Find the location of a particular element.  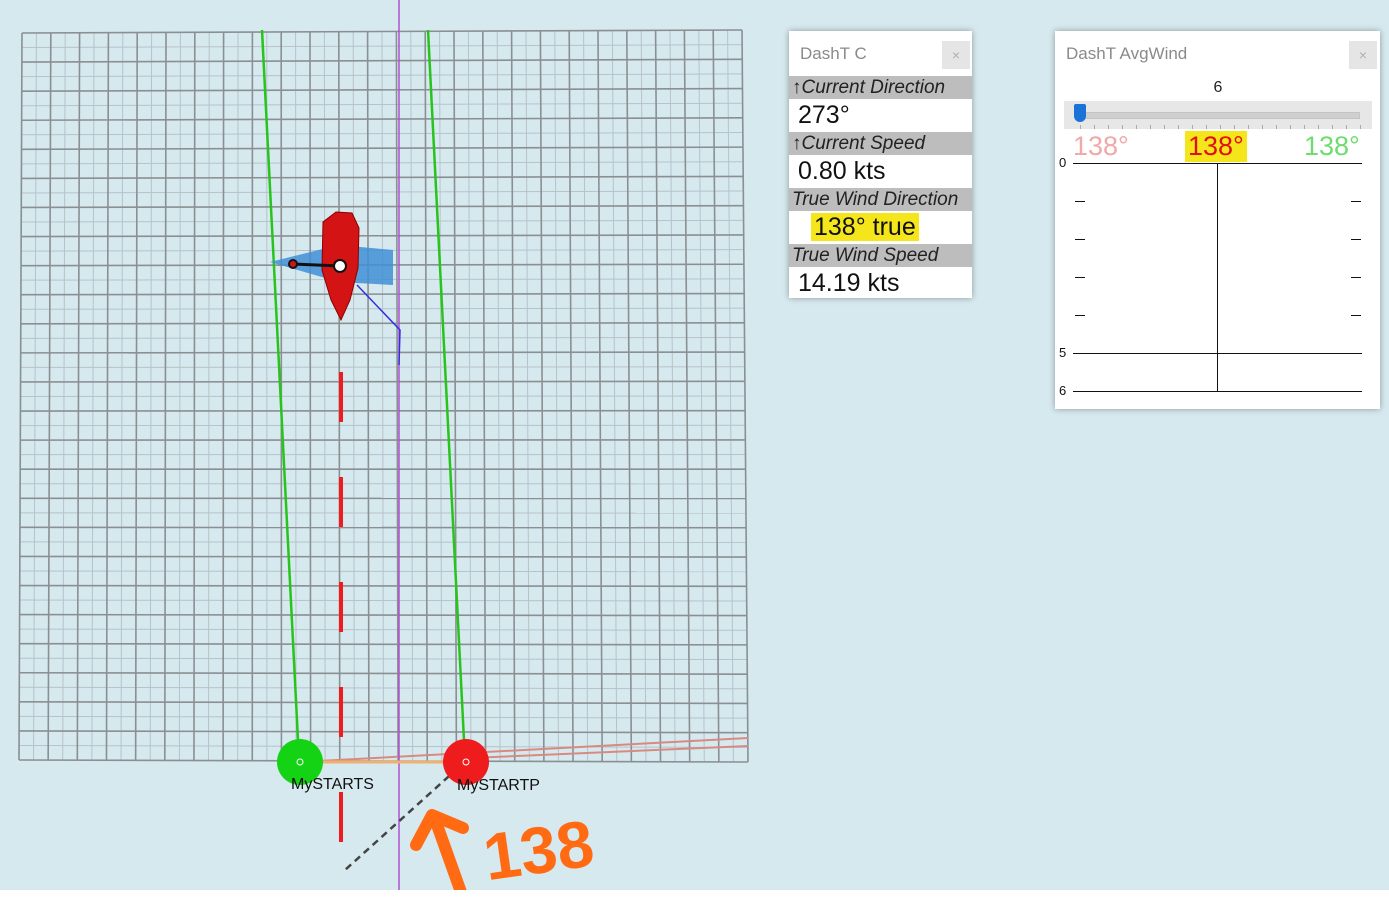

graph-label-5: 5 is located at coordinates (1063, 352).